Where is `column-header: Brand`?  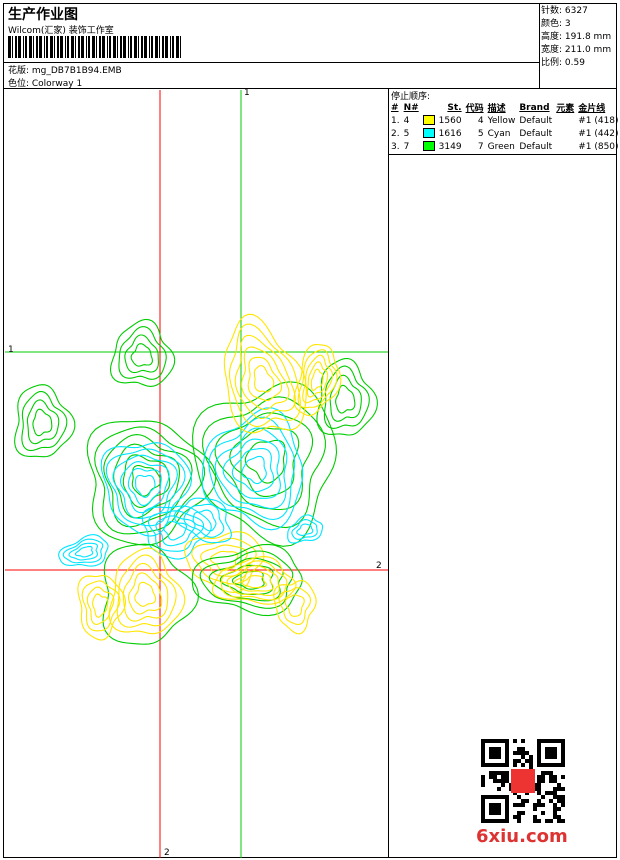
column-header: Brand is located at coordinates (534, 107).